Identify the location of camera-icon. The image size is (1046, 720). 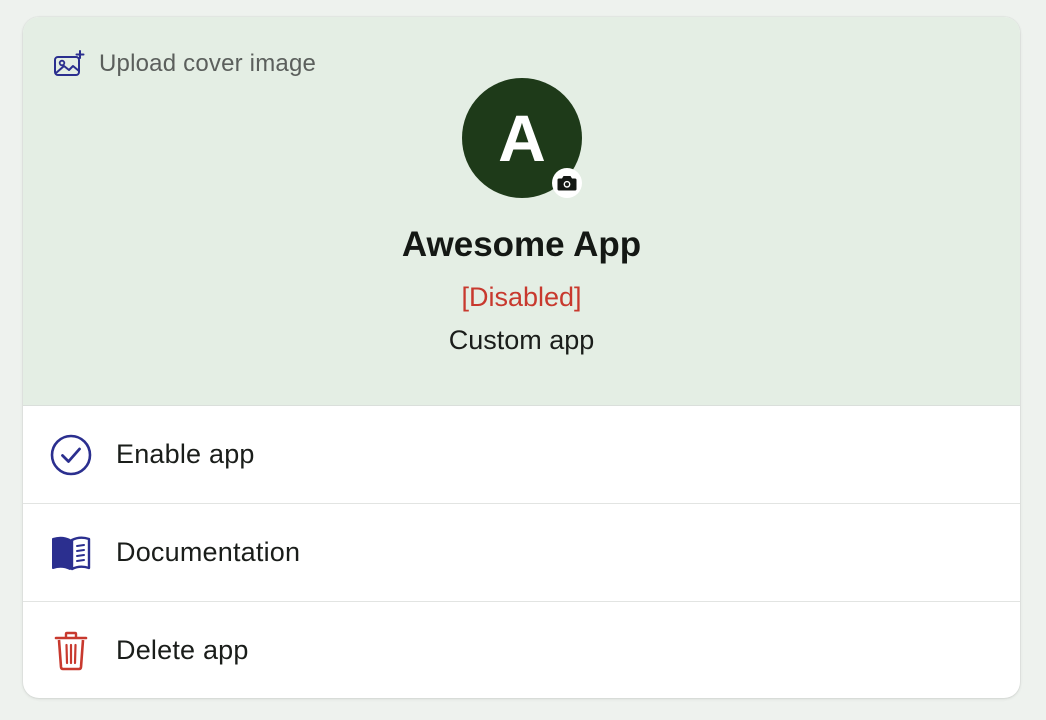
(567, 183).